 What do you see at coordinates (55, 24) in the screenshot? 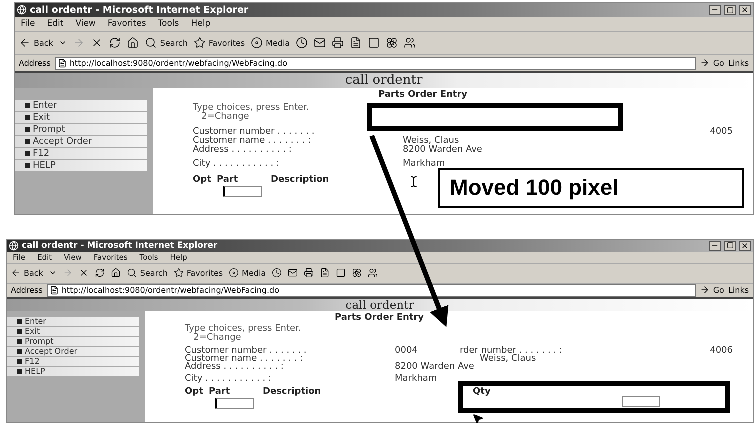
I see `menu-item: Edit` at bounding box center [55, 24].